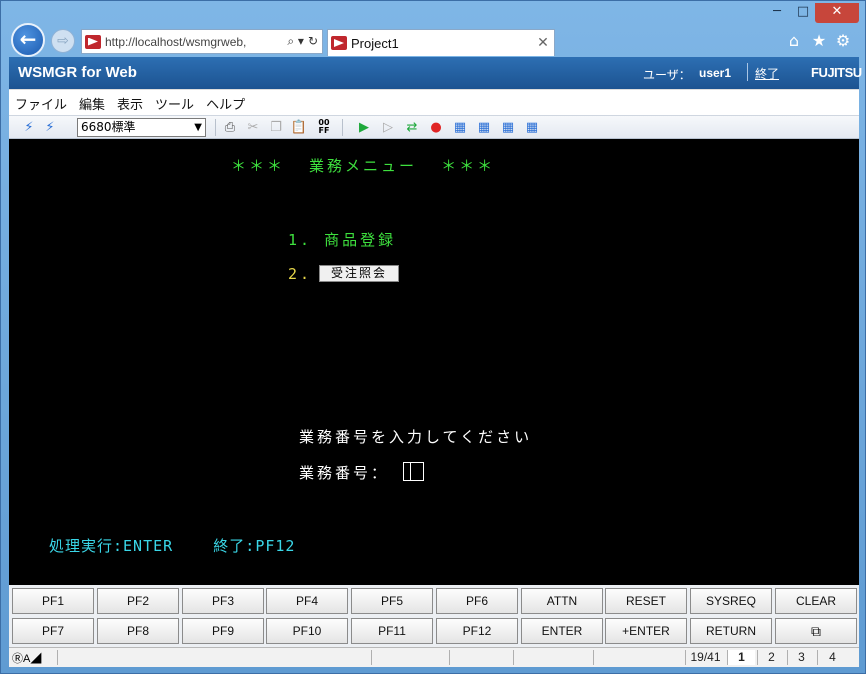 The height and width of the screenshot is (674, 866). What do you see at coordinates (108, 127) in the screenshot?
I see `session-type-value: 6680標準` at bounding box center [108, 127].